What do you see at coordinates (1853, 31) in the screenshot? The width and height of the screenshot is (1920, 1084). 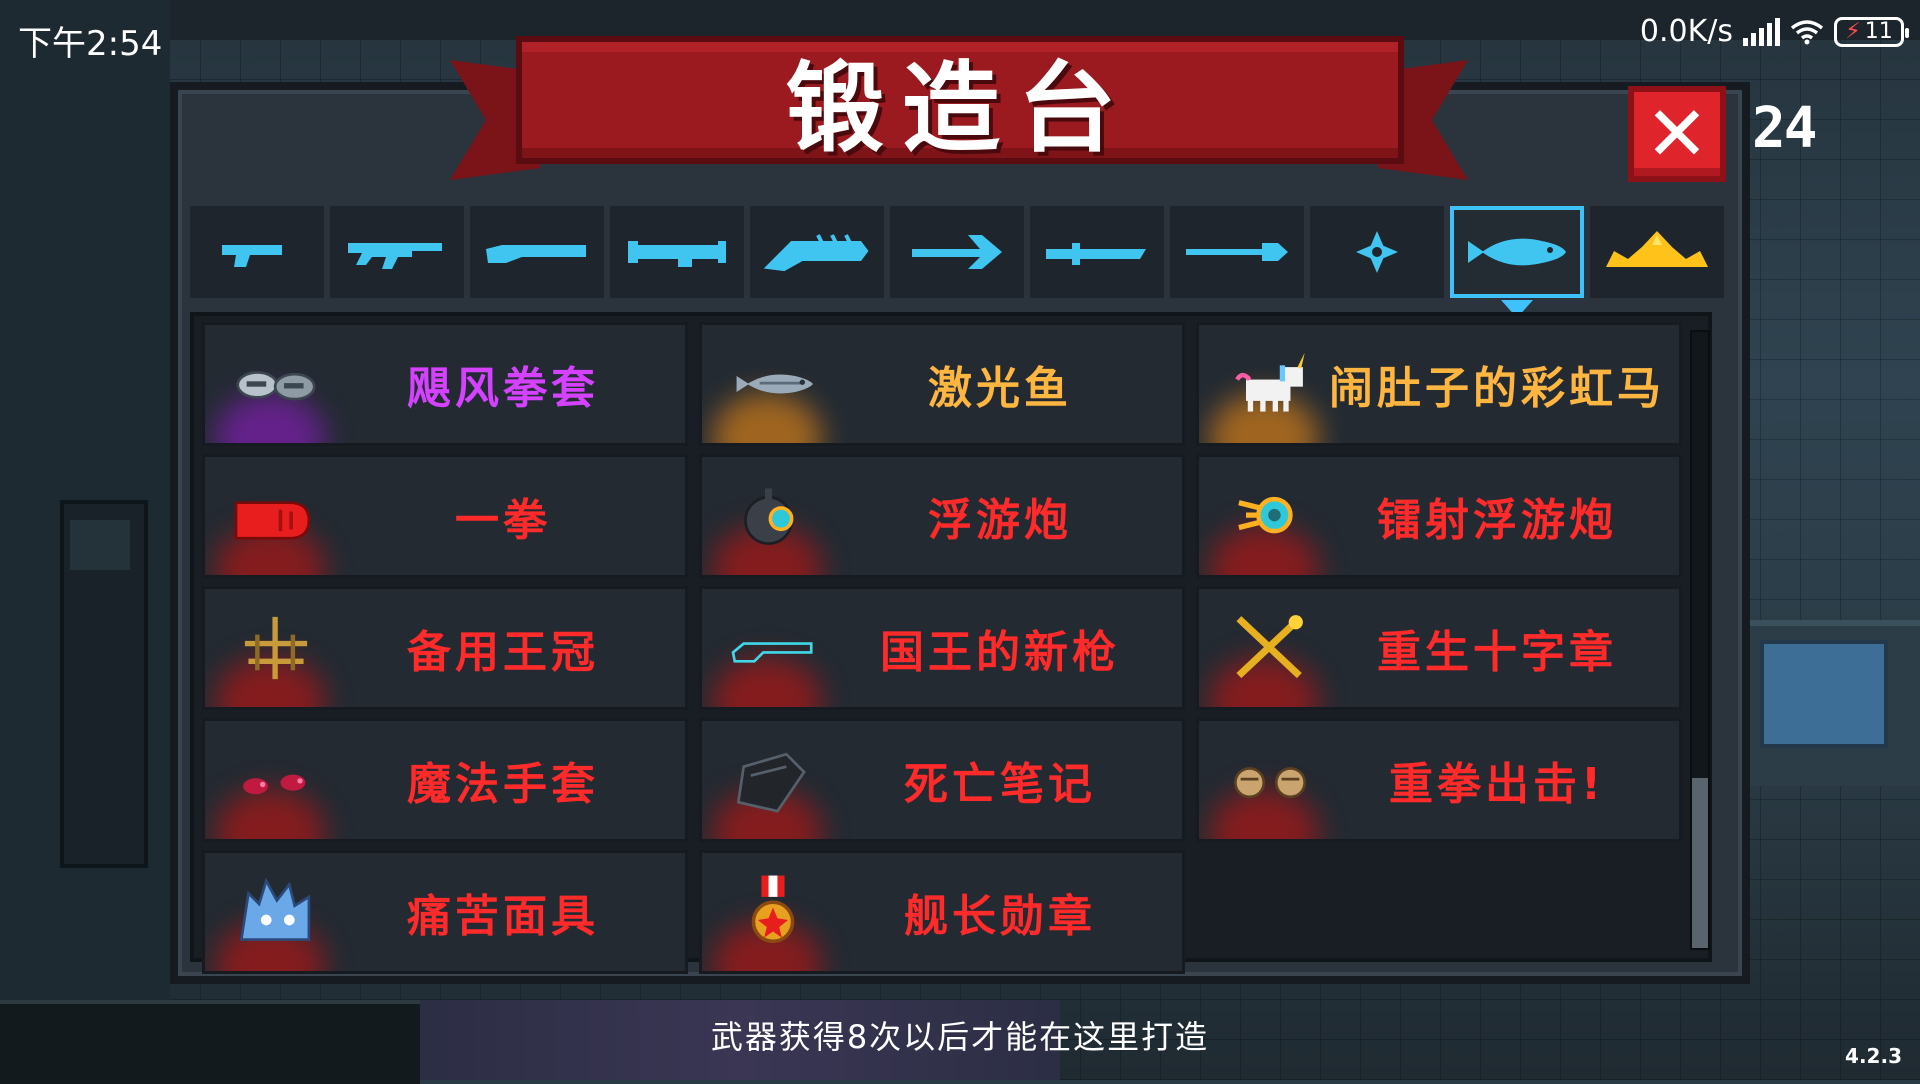 I see `charging-bolt-icon: ⚡` at bounding box center [1853, 31].